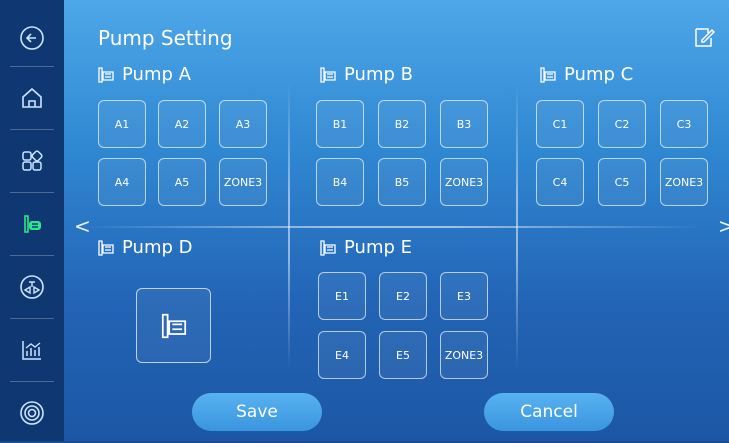 The width and height of the screenshot is (729, 443). I want to click on pump-d-tile, so click(173, 325).